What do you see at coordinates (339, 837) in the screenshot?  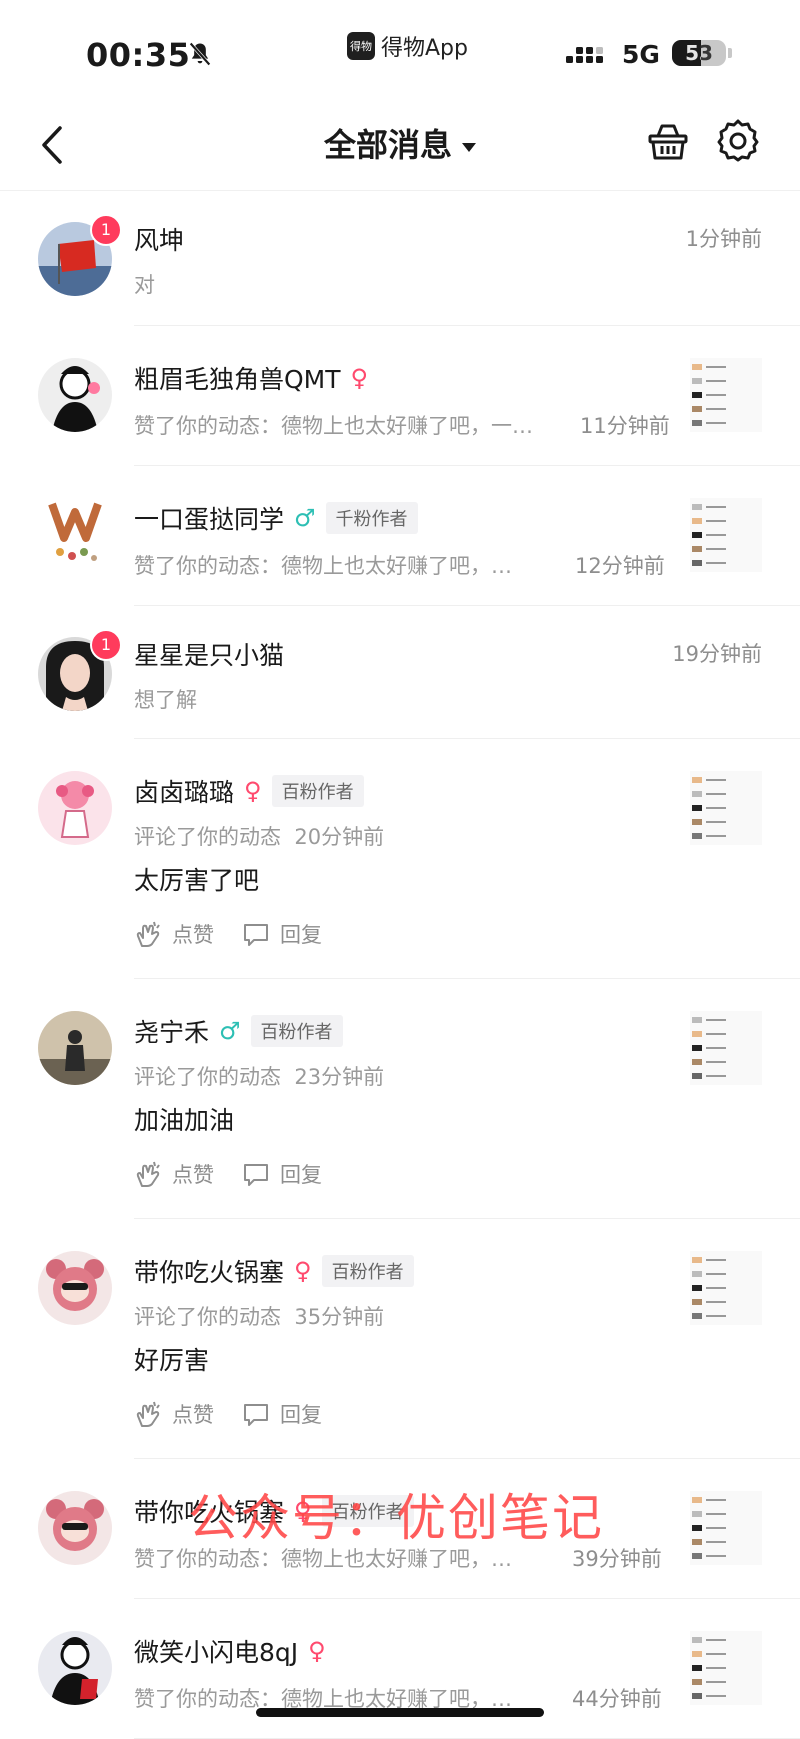 I see `timestamp: 20分钟前` at bounding box center [339, 837].